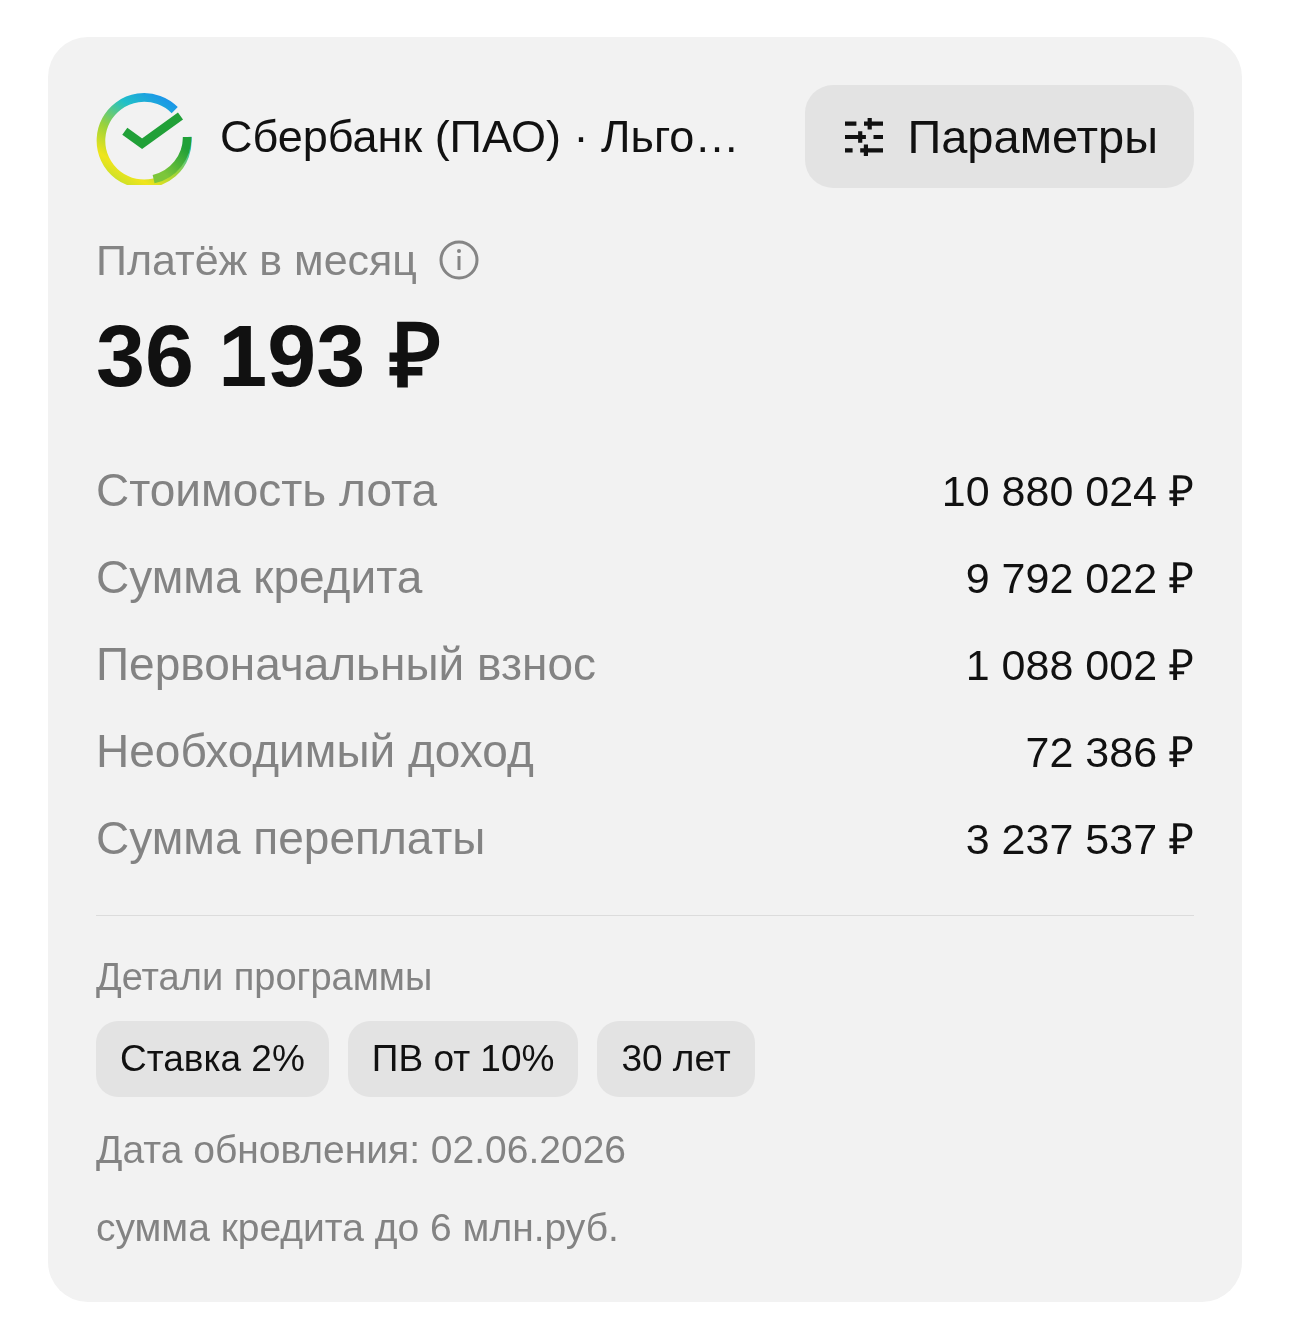  I want to click on program-tag: ПВ от 10%, so click(463, 1059).